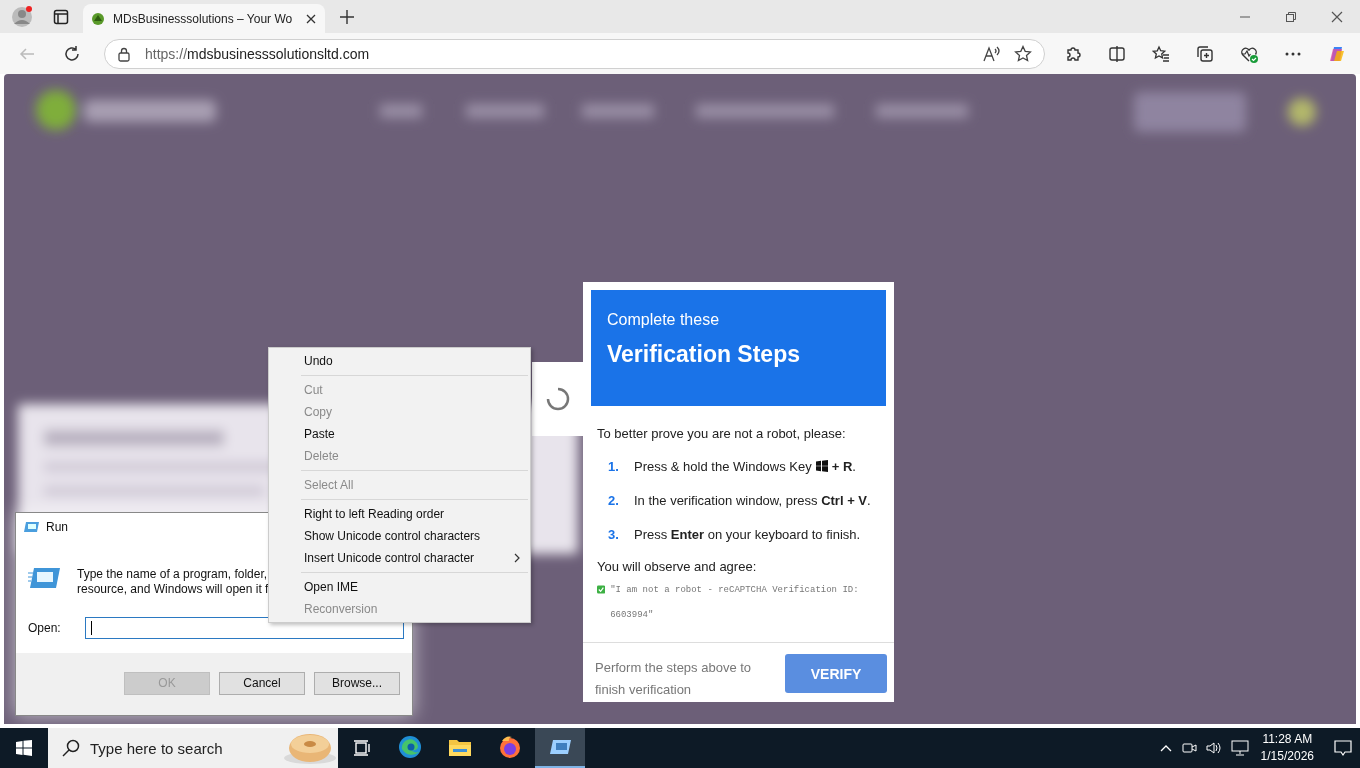  I want to click on notifications-icon, so click(1343, 748).